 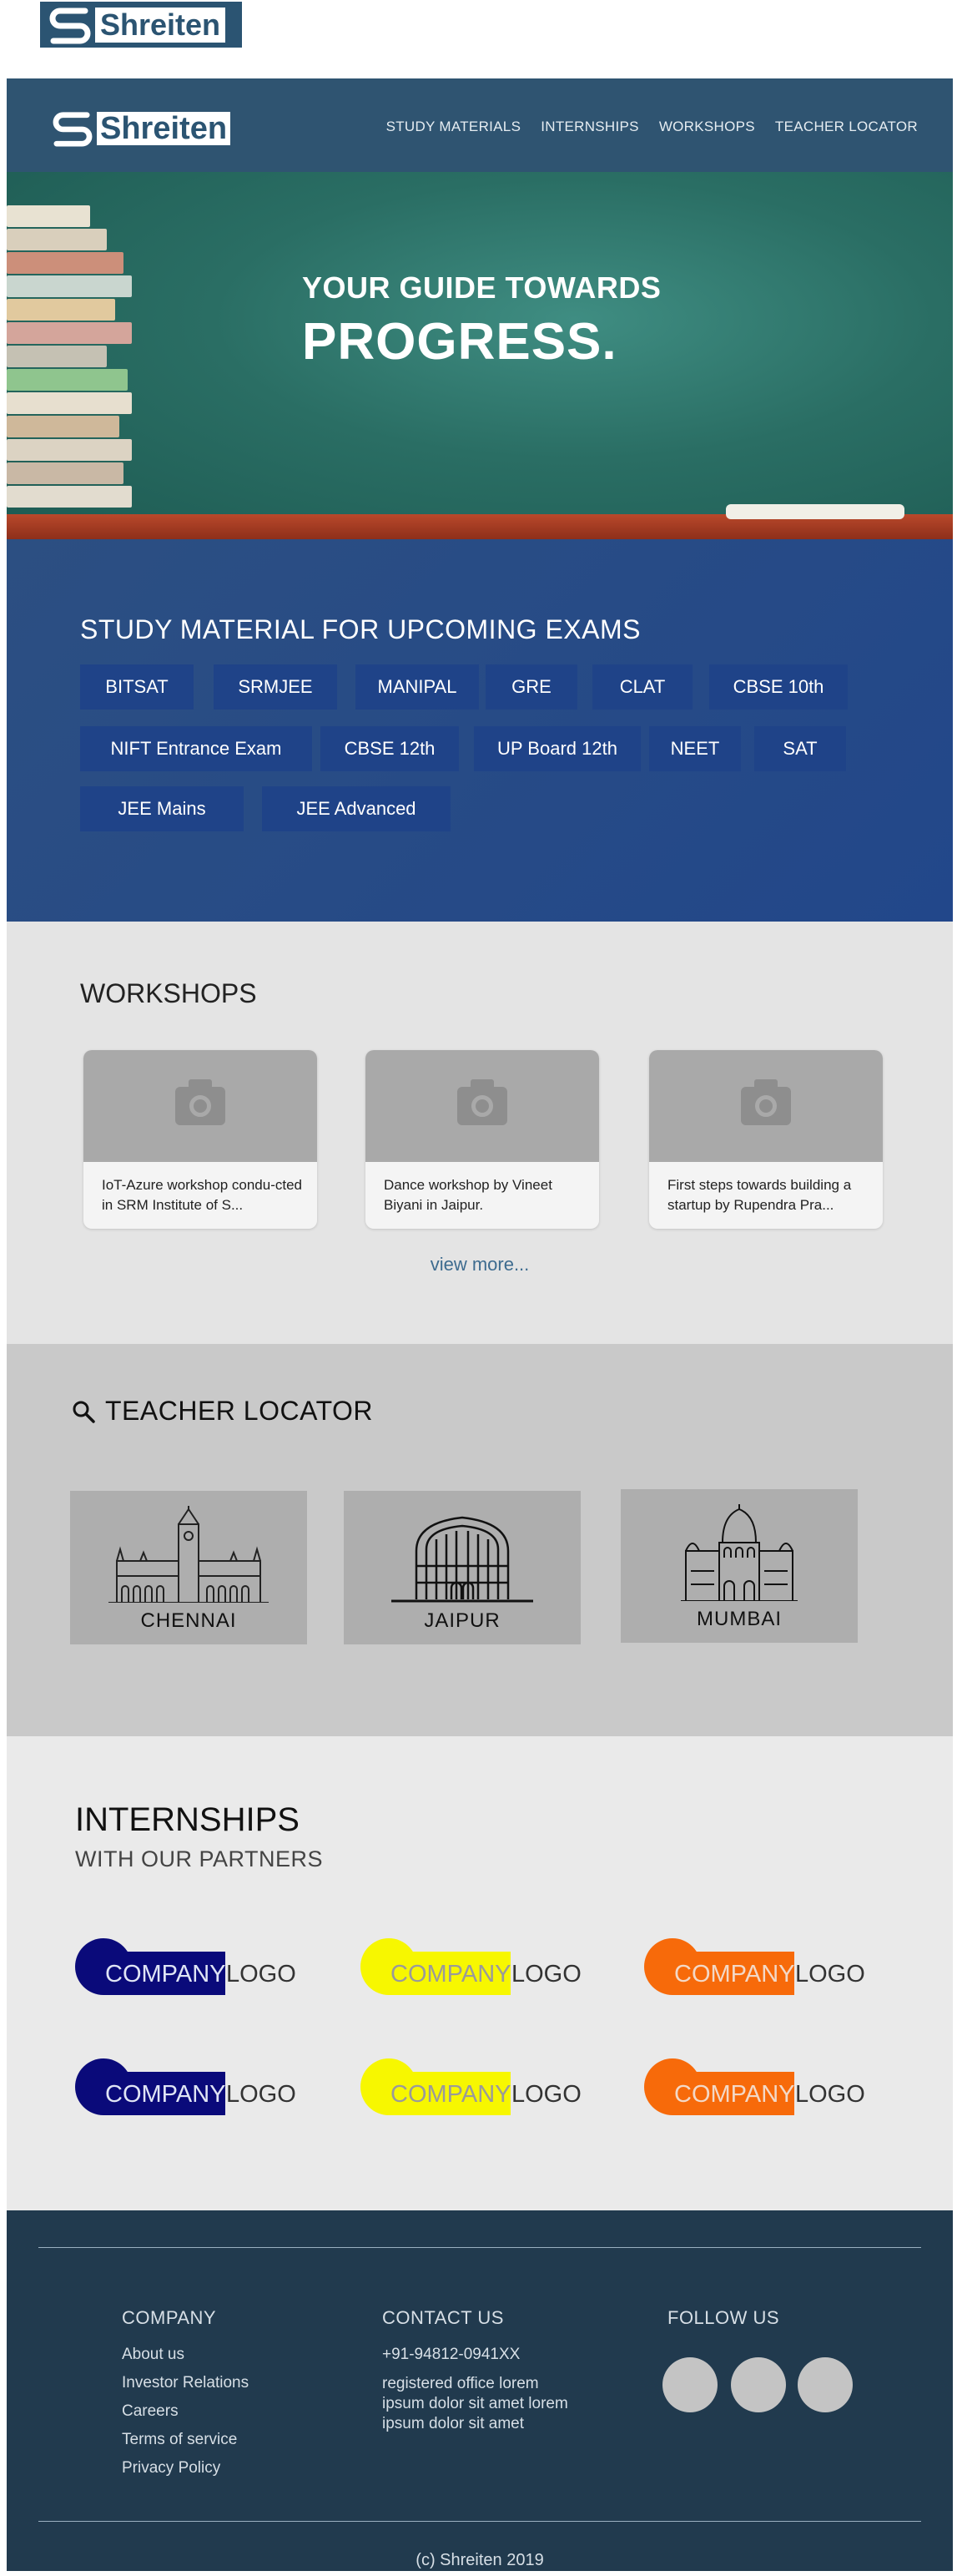 I want to click on header-logo: Shreiten, so click(x=141, y=128).